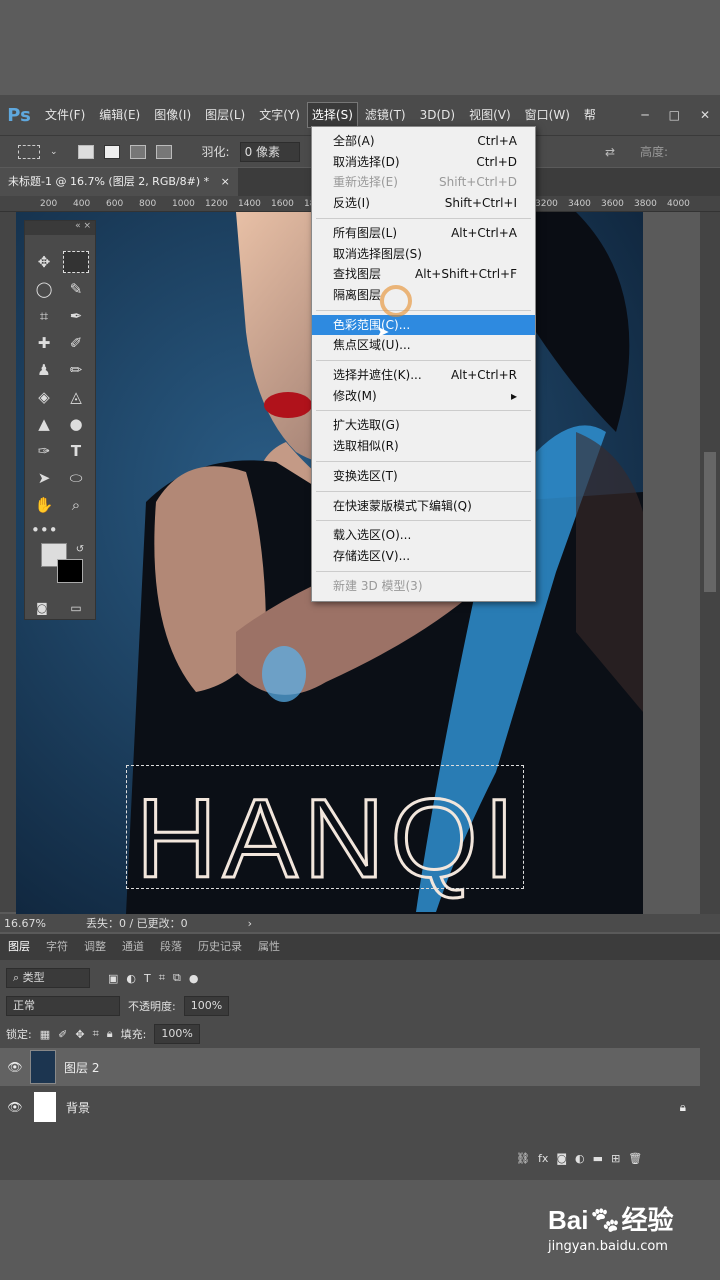 This screenshot has width=720, height=1280. Describe the element at coordinates (269, 947) in the screenshot. I see `panel-tab-6: 属性` at that location.